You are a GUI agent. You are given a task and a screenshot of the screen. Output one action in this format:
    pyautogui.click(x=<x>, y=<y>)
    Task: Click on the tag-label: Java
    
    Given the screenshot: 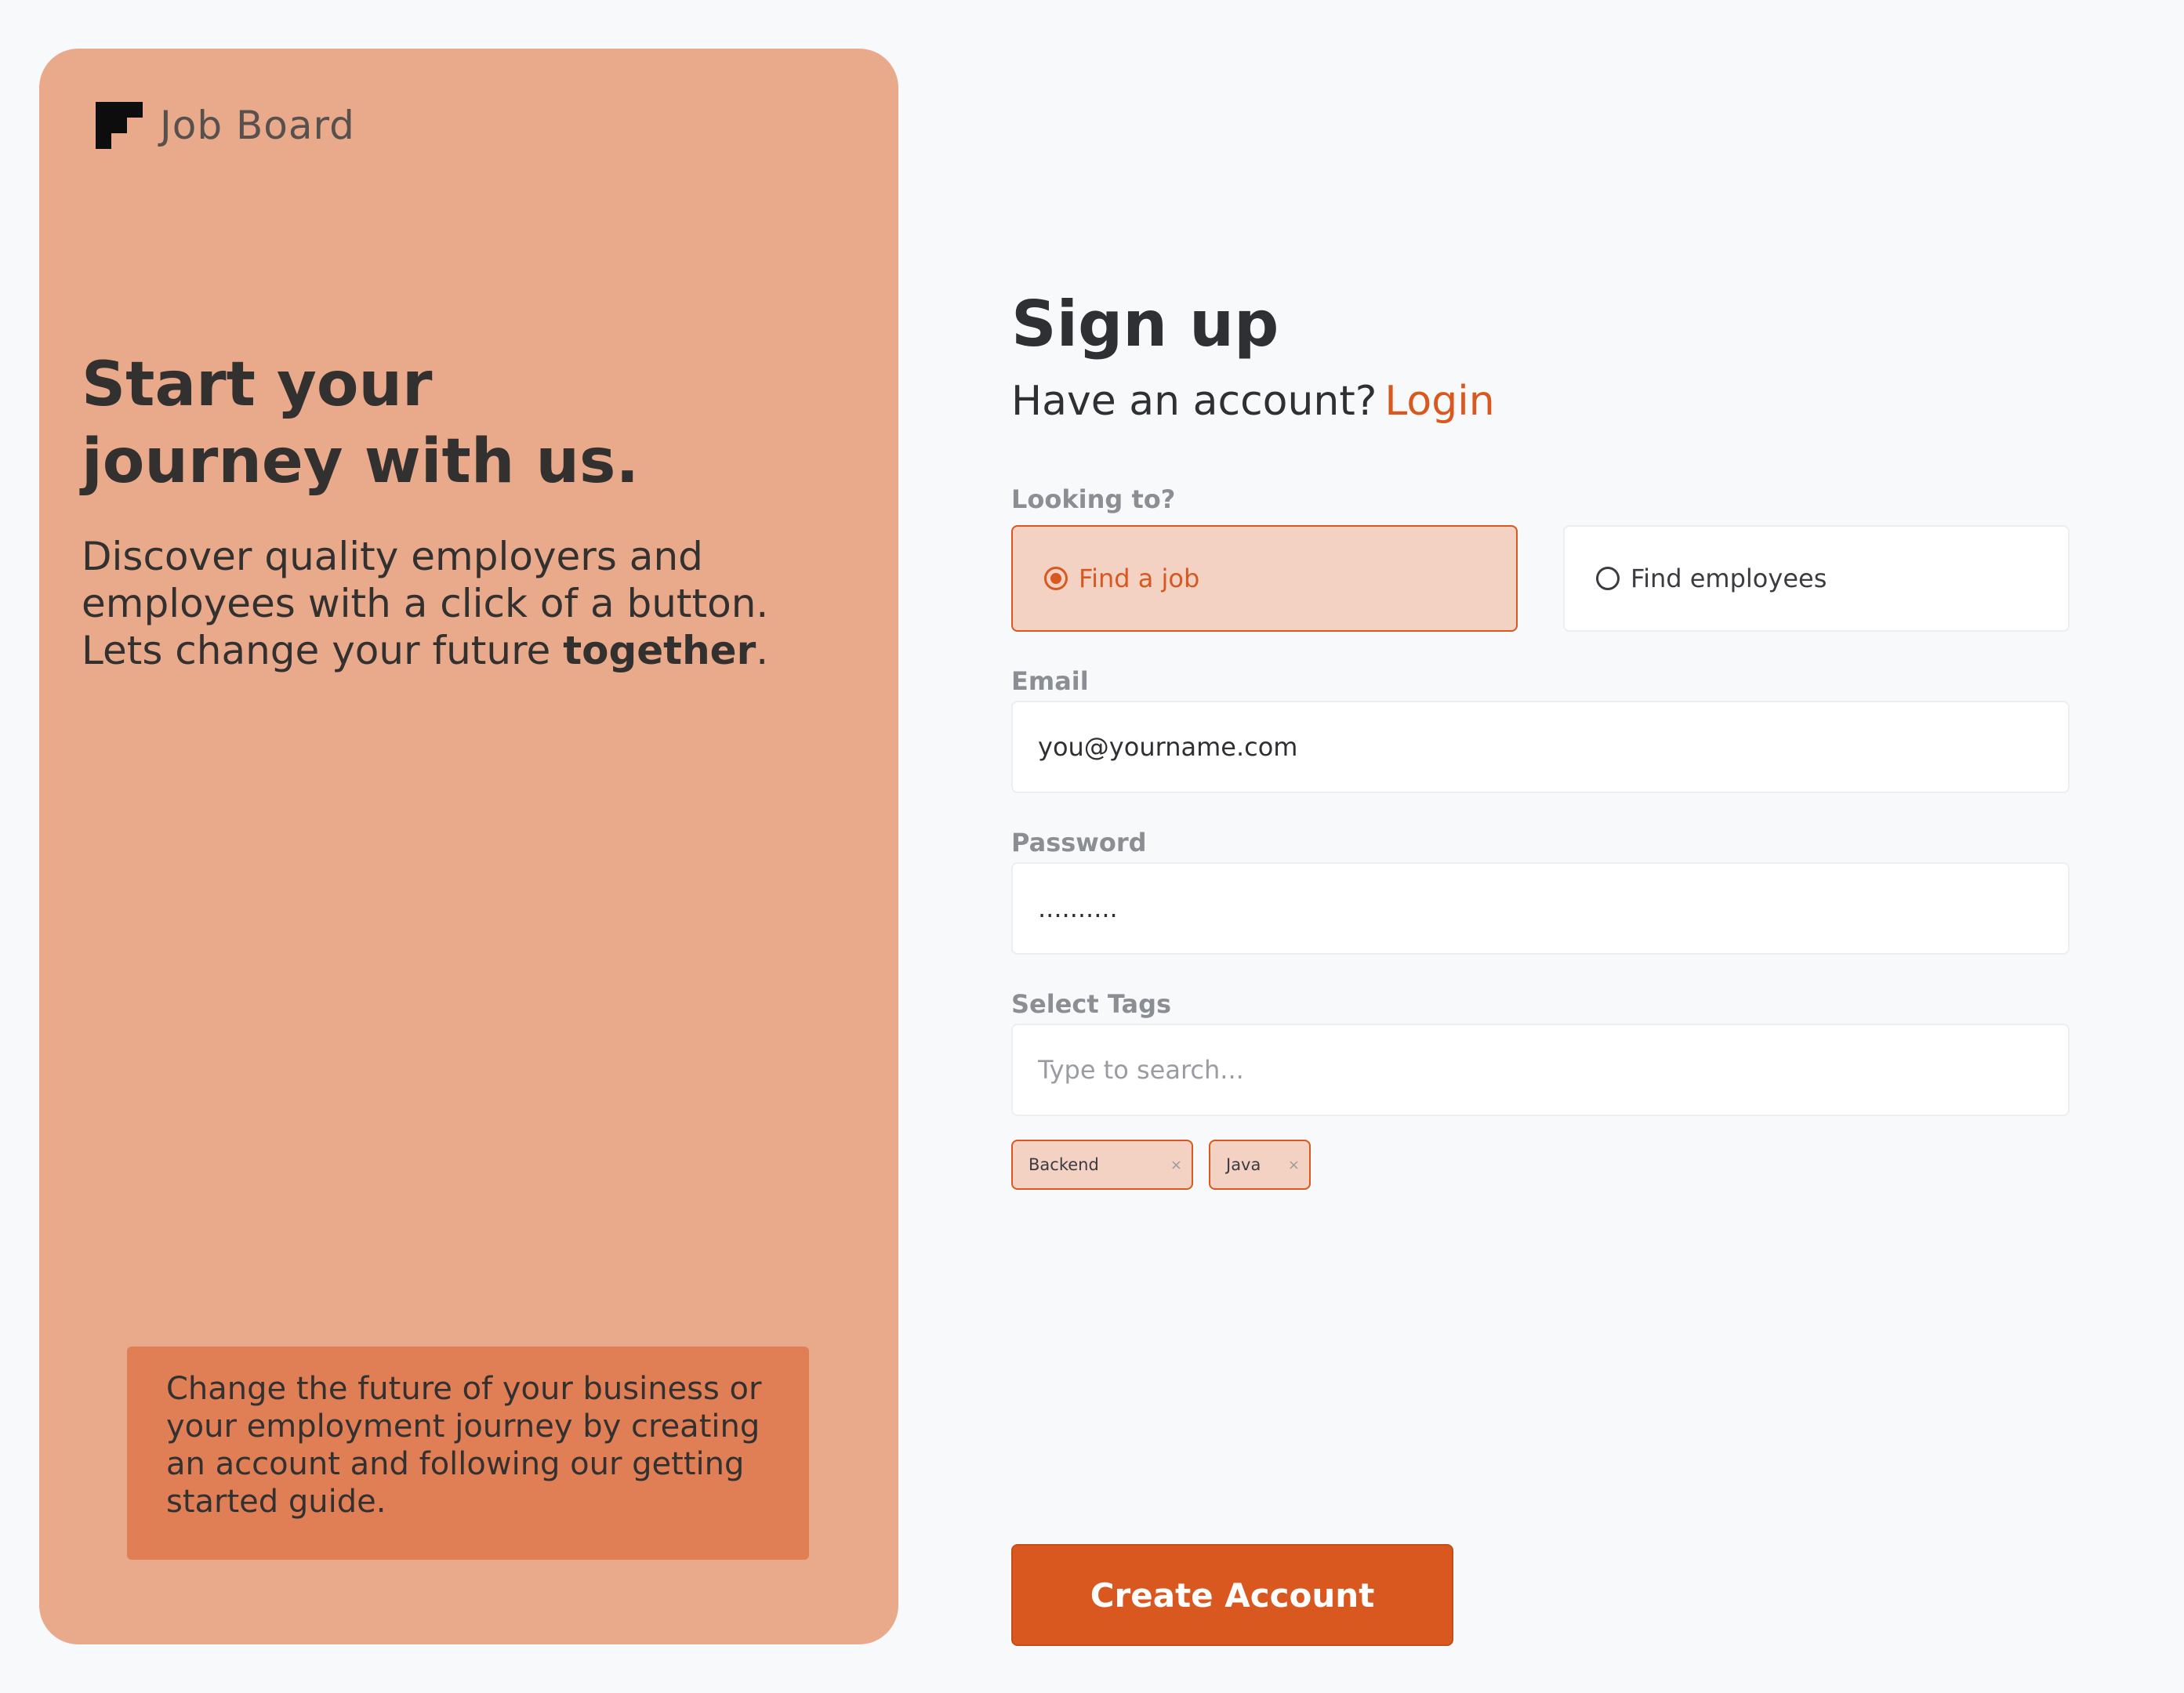 What is the action you would take?
    pyautogui.click(x=1243, y=1165)
    